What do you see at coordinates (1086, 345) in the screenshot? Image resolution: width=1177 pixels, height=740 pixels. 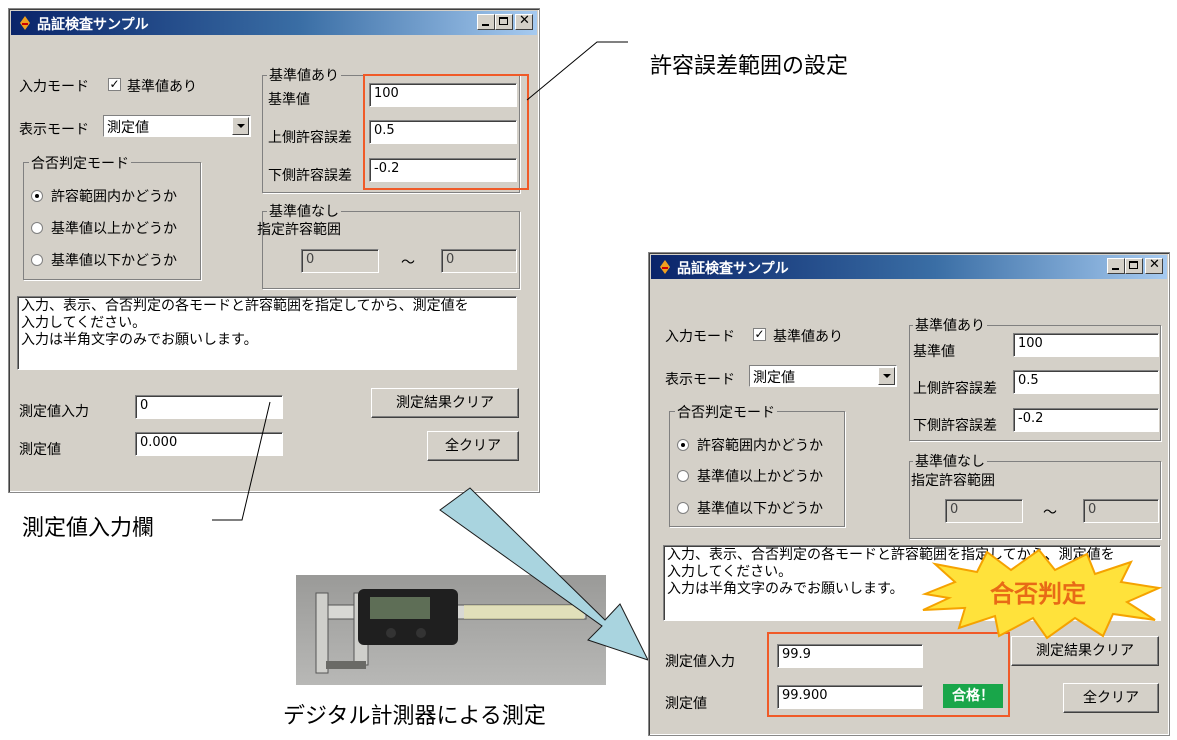 I see `ref-value-field: 100` at bounding box center [1086, 345].